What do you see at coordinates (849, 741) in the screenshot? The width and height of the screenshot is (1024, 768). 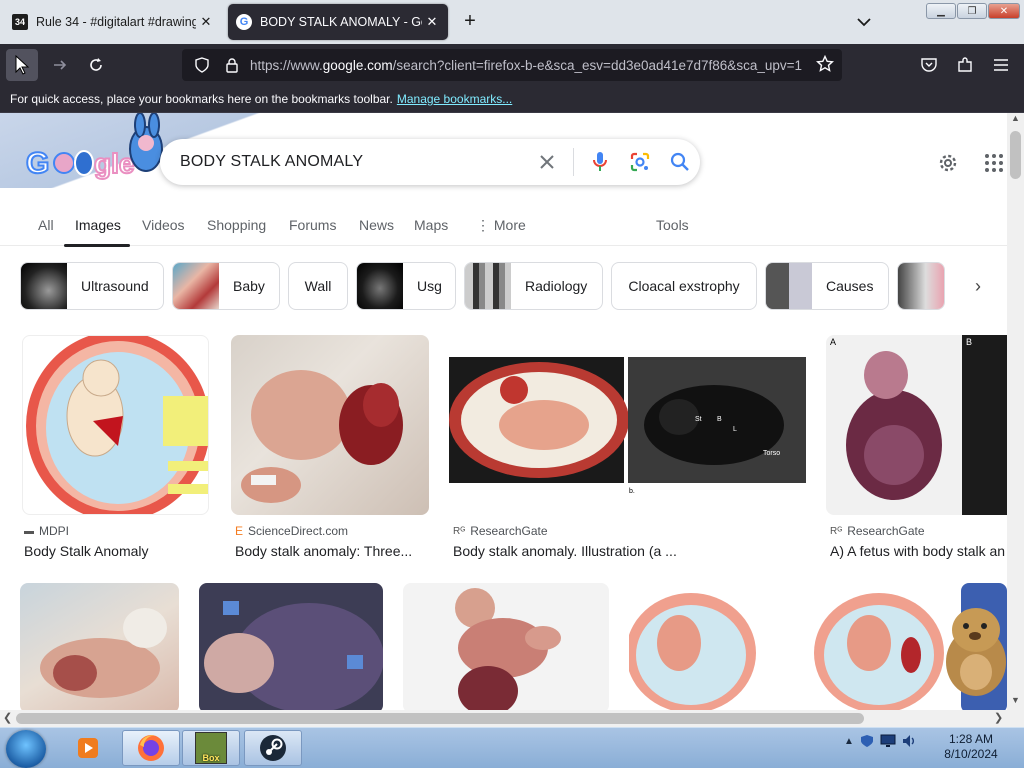 I see `show-hidden-icons-icon: ▲` at bounding box center [849, 741].